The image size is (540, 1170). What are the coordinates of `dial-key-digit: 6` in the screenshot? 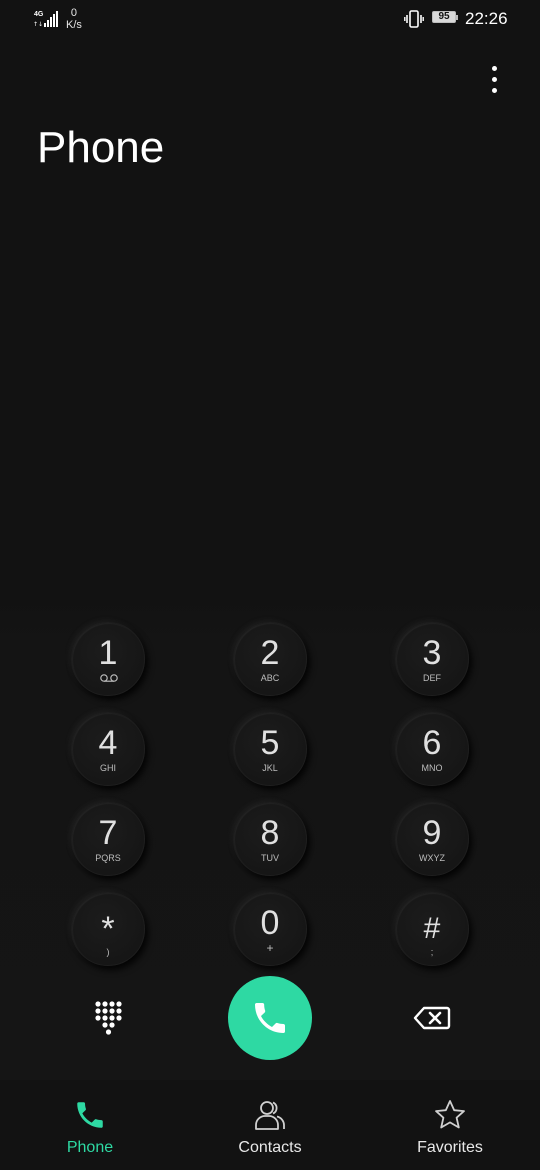 It's located at (432, 743).